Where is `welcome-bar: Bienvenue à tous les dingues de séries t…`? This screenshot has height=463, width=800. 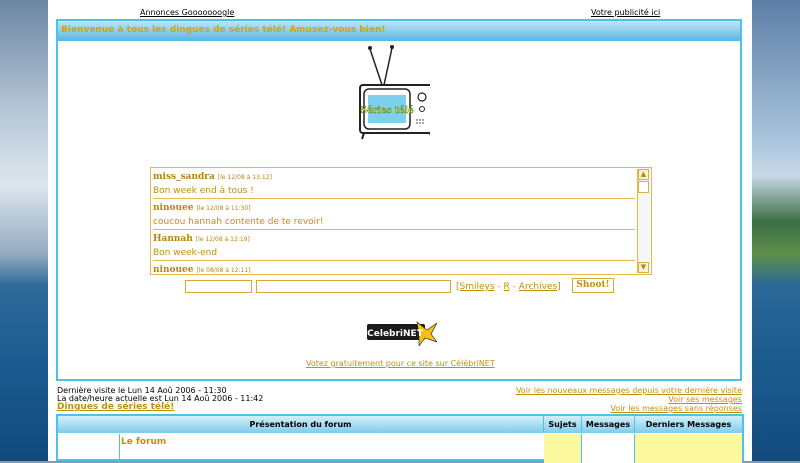
welcome-bar: Bienvenue à tous les dingues de séries t… is located at coordinates (399, 31).